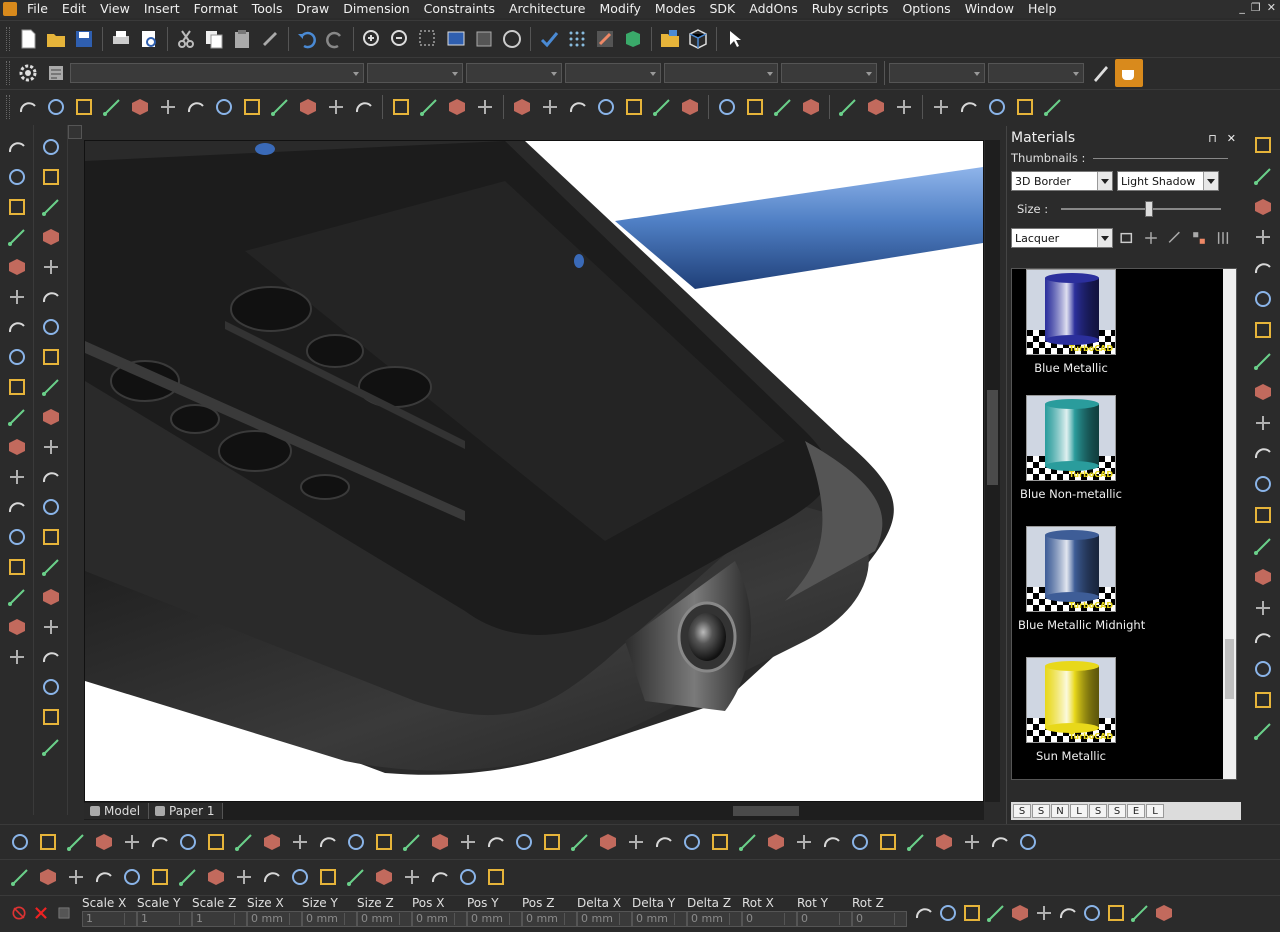 This screenshot has height=932, width=1280. What do you see at coordinates (692, 842) in the screenshot?
I see `arc-icon` at bounding box center [692, 842].